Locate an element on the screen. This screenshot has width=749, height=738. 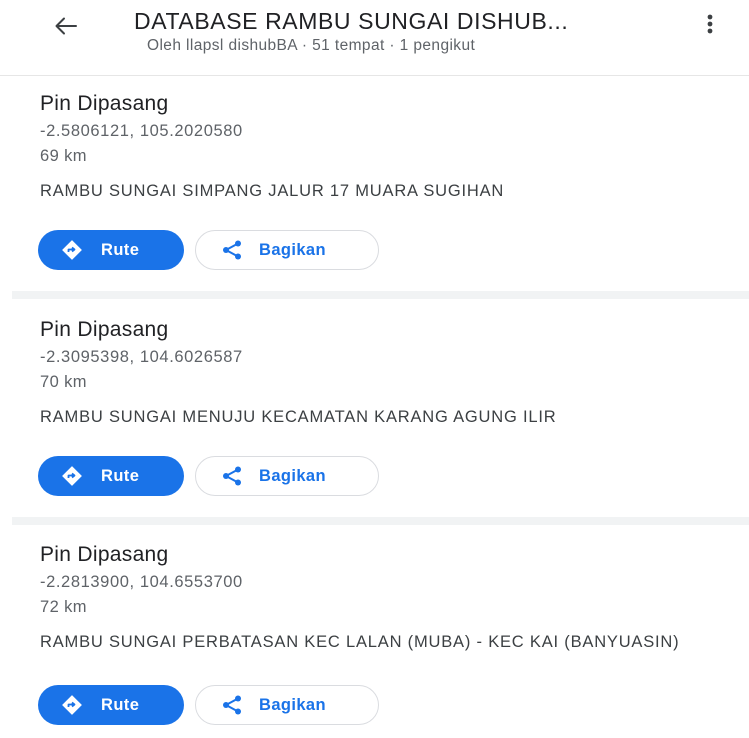
back-button is located at coordinates (66, 26).